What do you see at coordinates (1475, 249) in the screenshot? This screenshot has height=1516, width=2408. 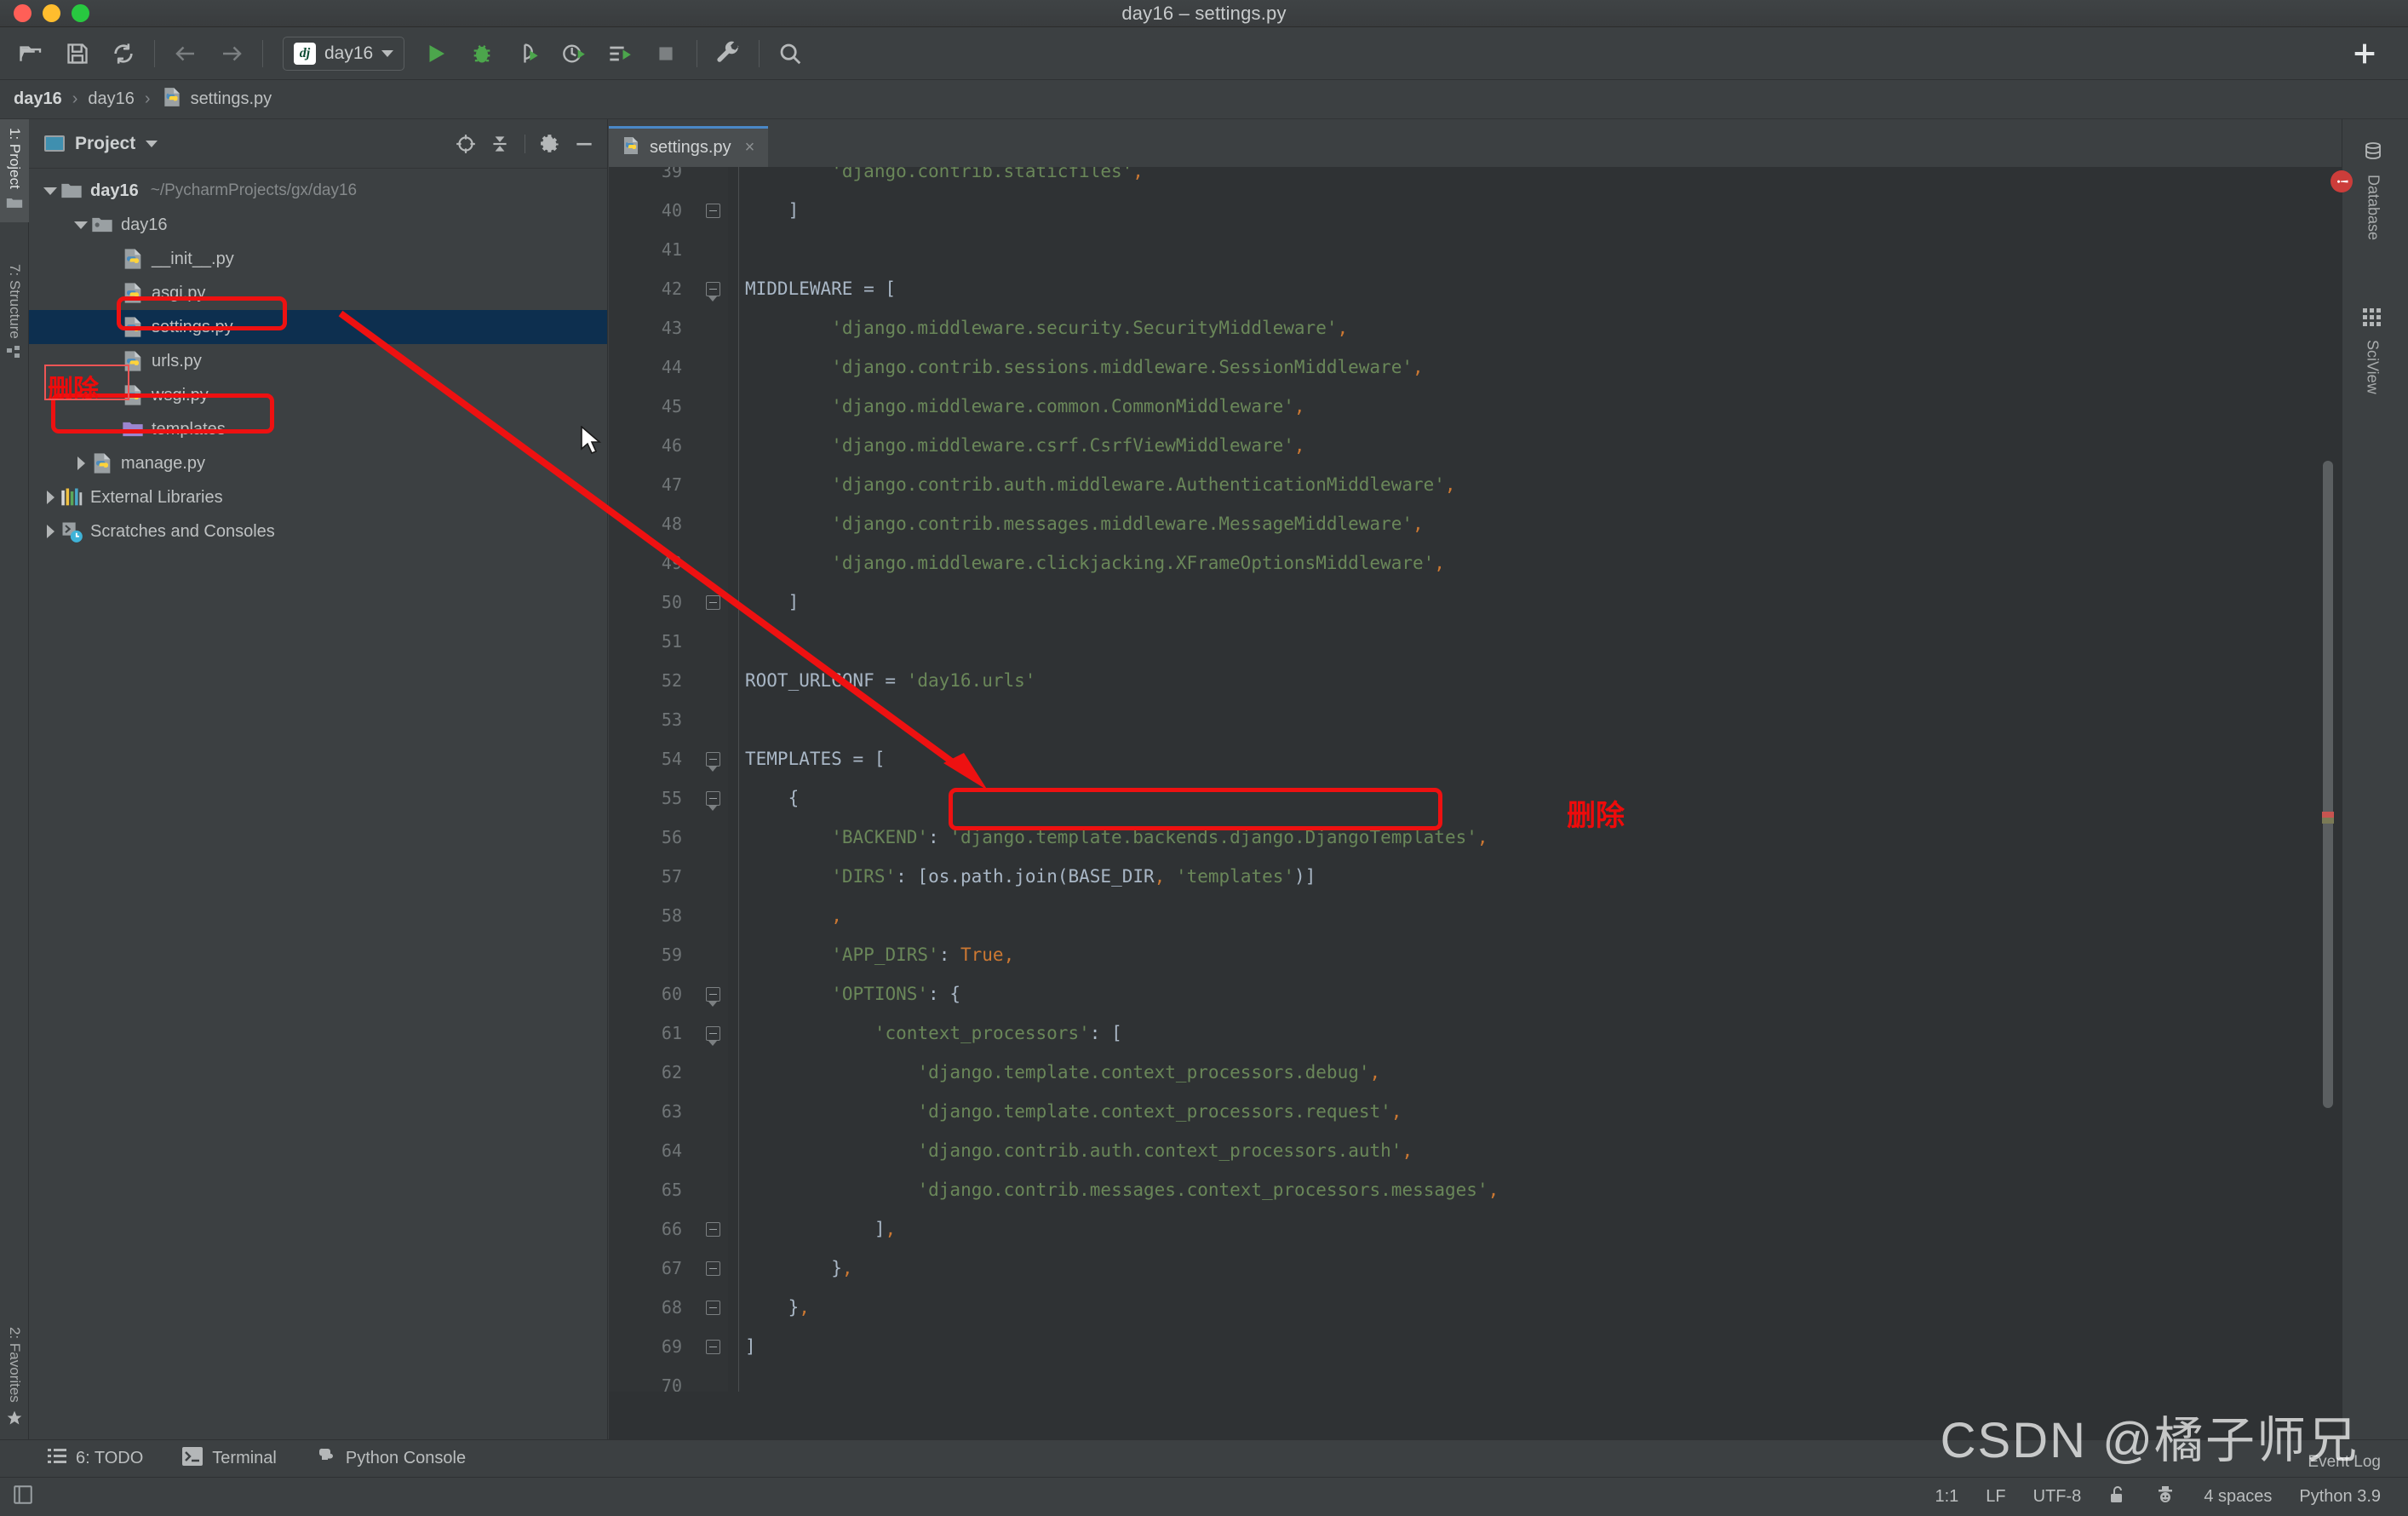 I see `code-line: 41` at bounding box center [1475, 249].